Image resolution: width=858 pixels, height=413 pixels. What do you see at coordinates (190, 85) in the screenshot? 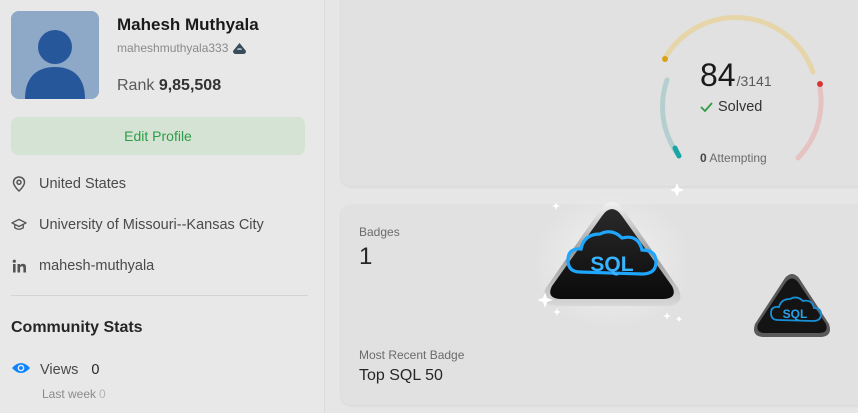
I see `rank-value: 9,85,508` at bounding box center [190, 85].